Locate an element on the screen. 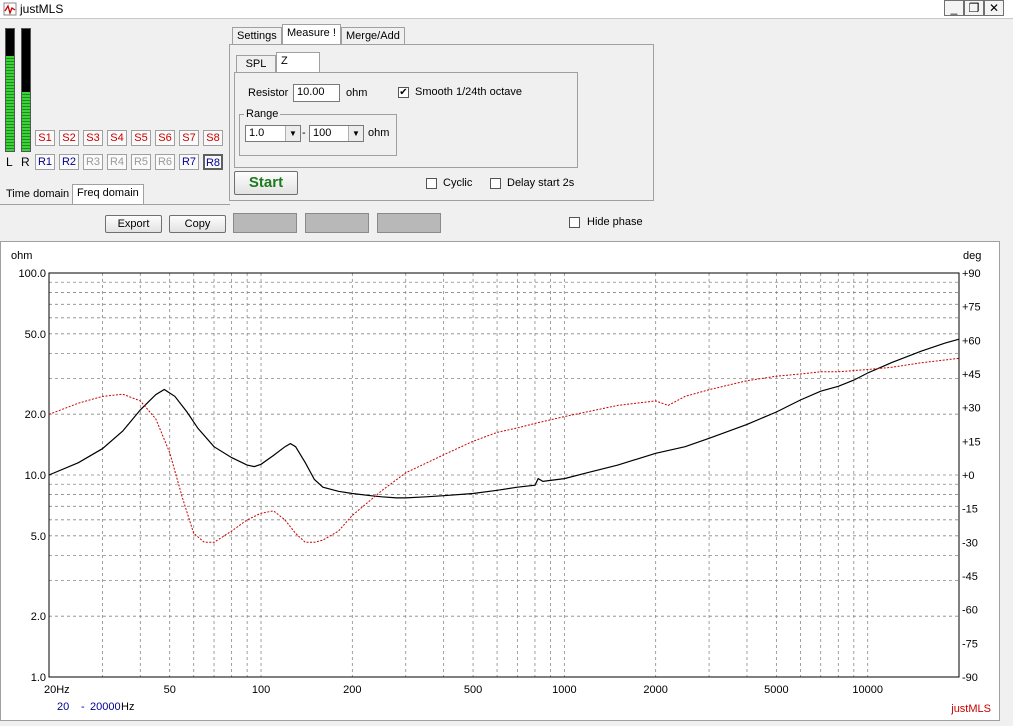 The height and width of the screenshot is (726, 1013). x-tick-label: 200 is located at coordinates (352, 690).